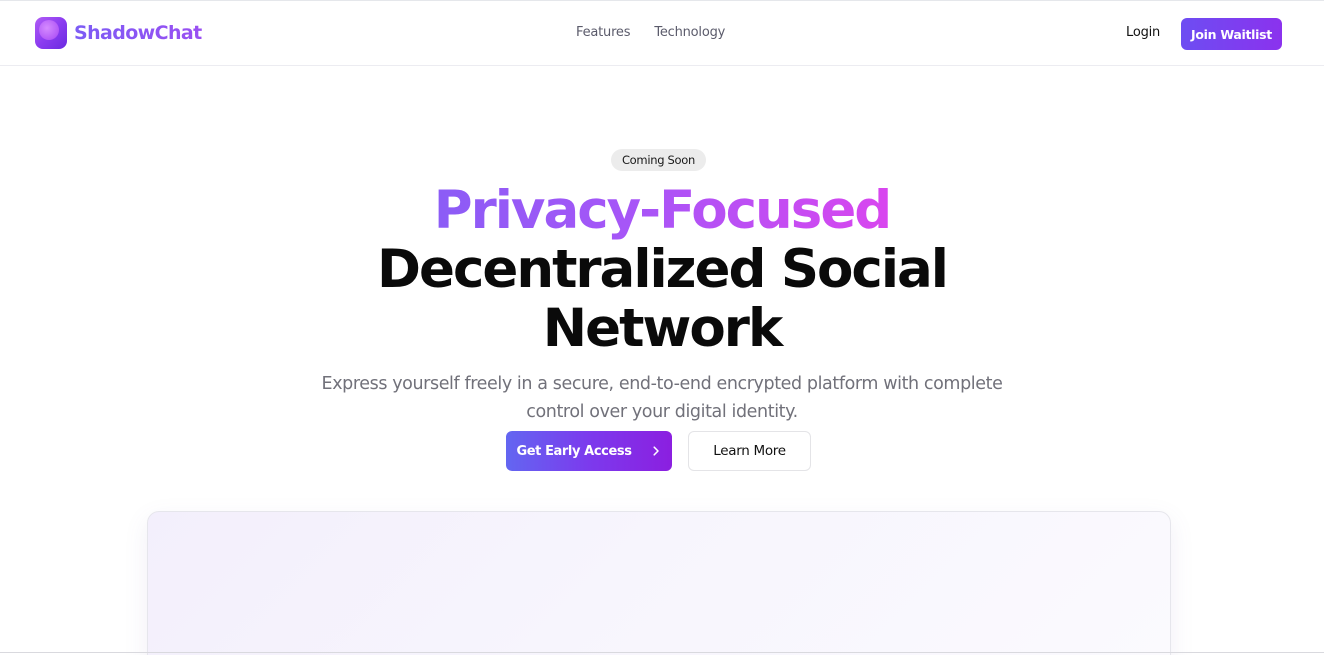 Image resolution: width=1324 pixels, height=655 pixels. I want to click on get-early-access-label: Get Early Access, so click(574, 451).